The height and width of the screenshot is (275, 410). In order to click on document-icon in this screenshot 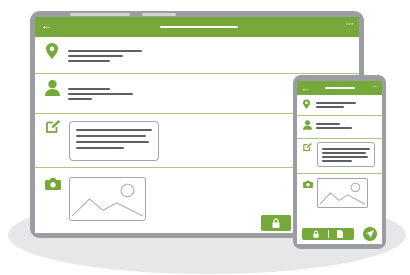, I will do `click(340, 234)`.